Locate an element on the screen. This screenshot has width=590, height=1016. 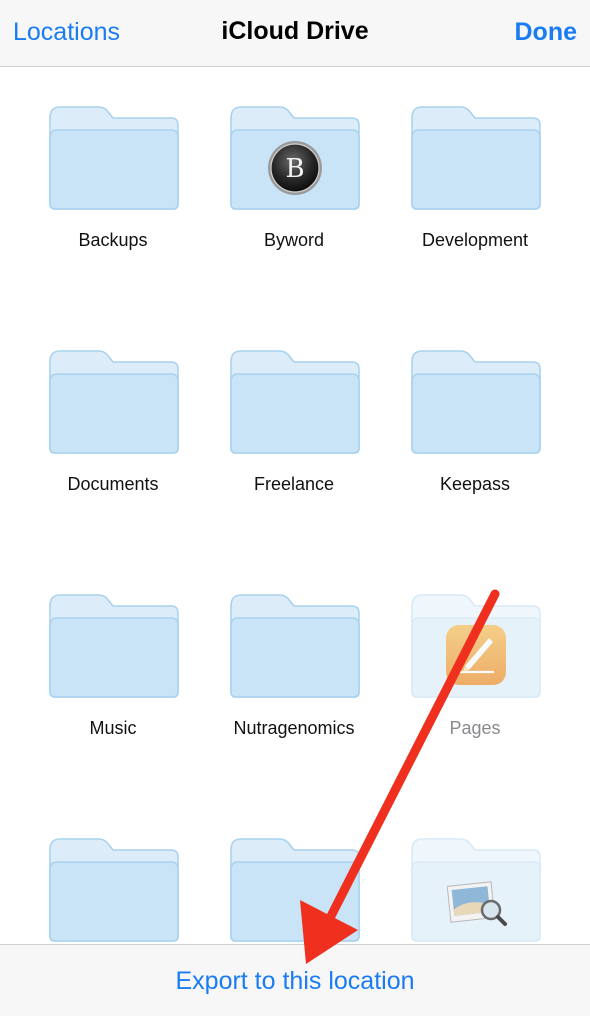
navigation-bar: Locations iCloud Drive Done is located at coordinates (295, 33).